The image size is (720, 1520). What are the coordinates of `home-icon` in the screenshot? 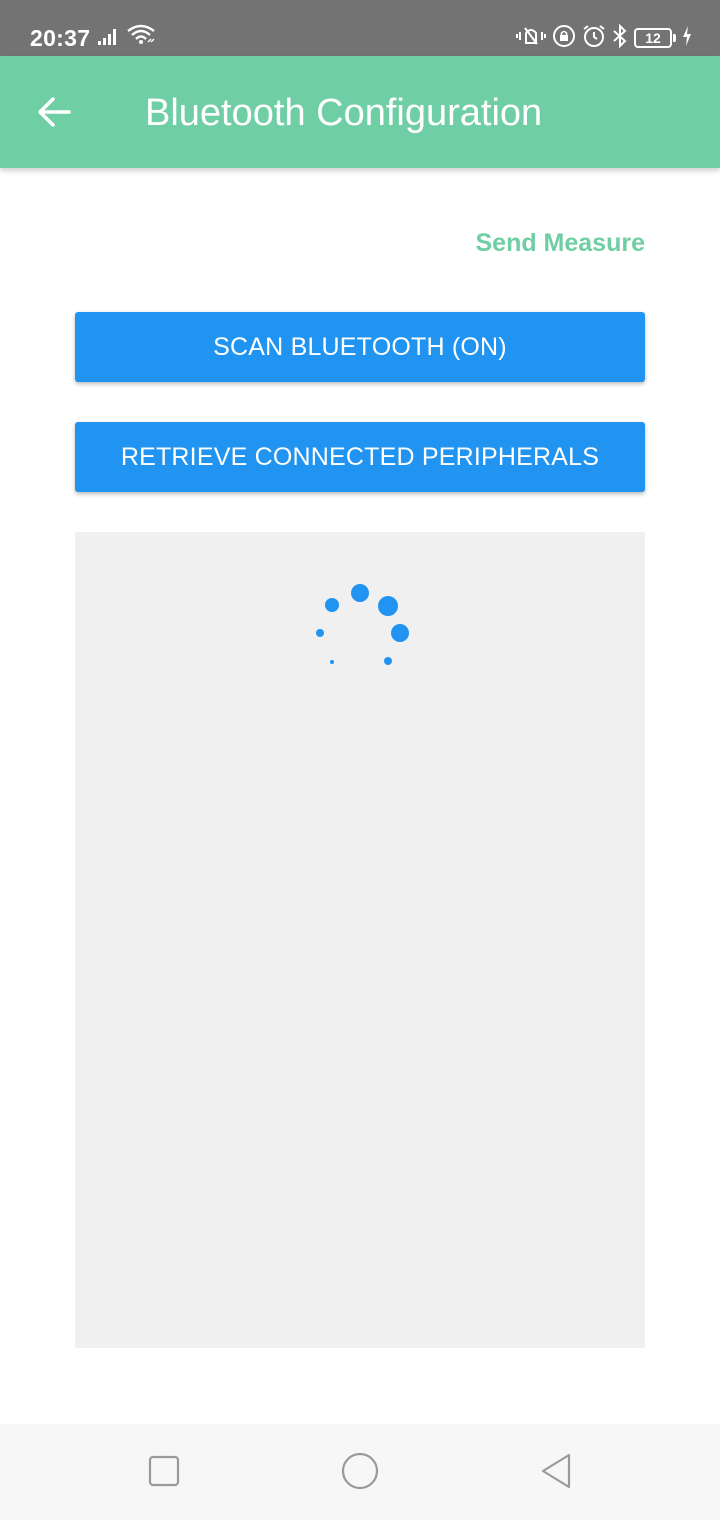 It's located at (360, 1473).